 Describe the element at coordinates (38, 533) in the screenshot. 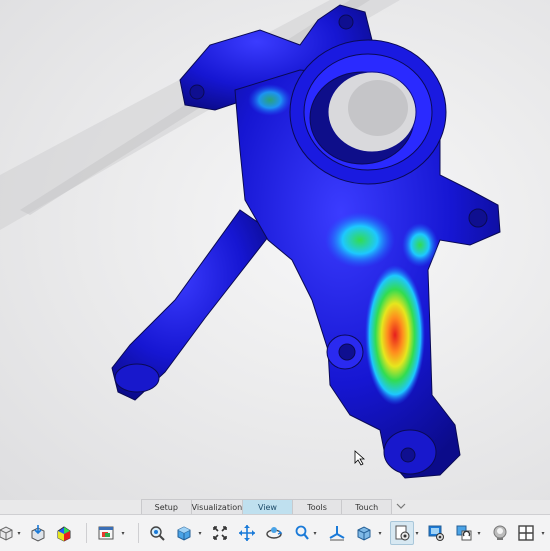

I see `document-download-icon` at that location.